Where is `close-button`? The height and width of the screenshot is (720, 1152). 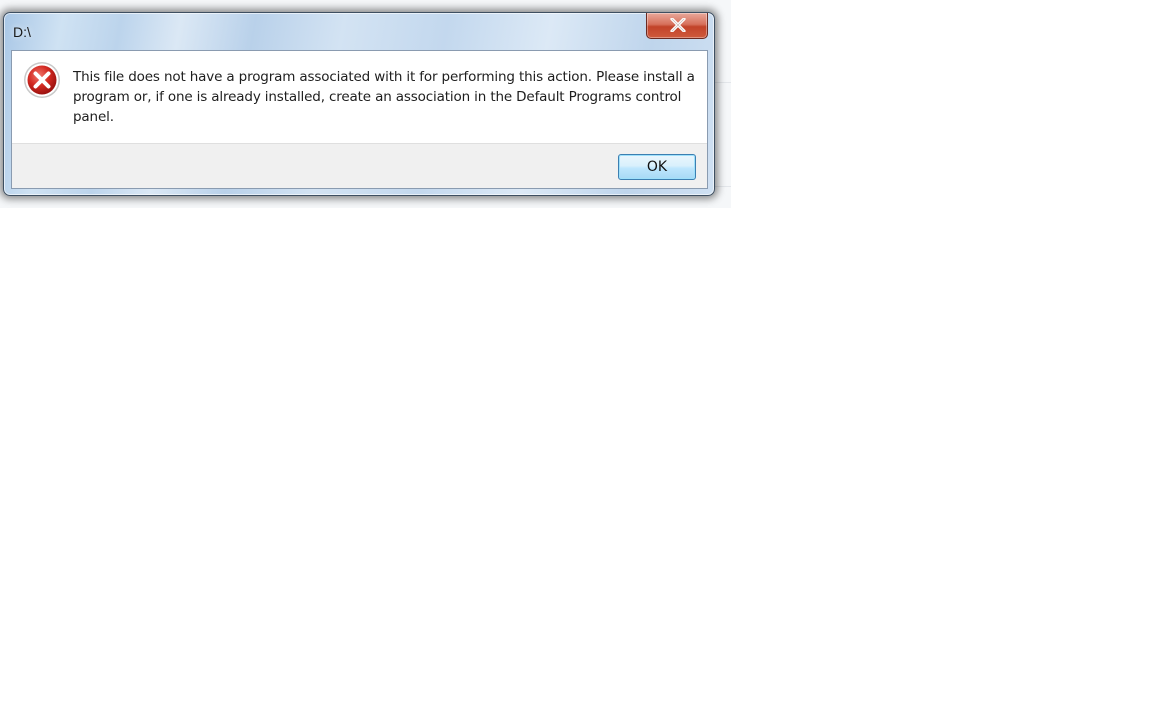
close-button is located at coordinates (677, 26).